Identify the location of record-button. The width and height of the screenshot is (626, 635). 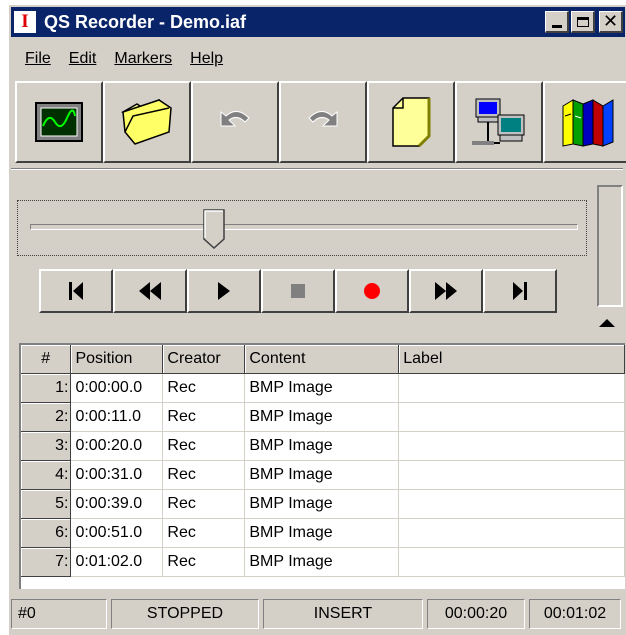
(372, 291).